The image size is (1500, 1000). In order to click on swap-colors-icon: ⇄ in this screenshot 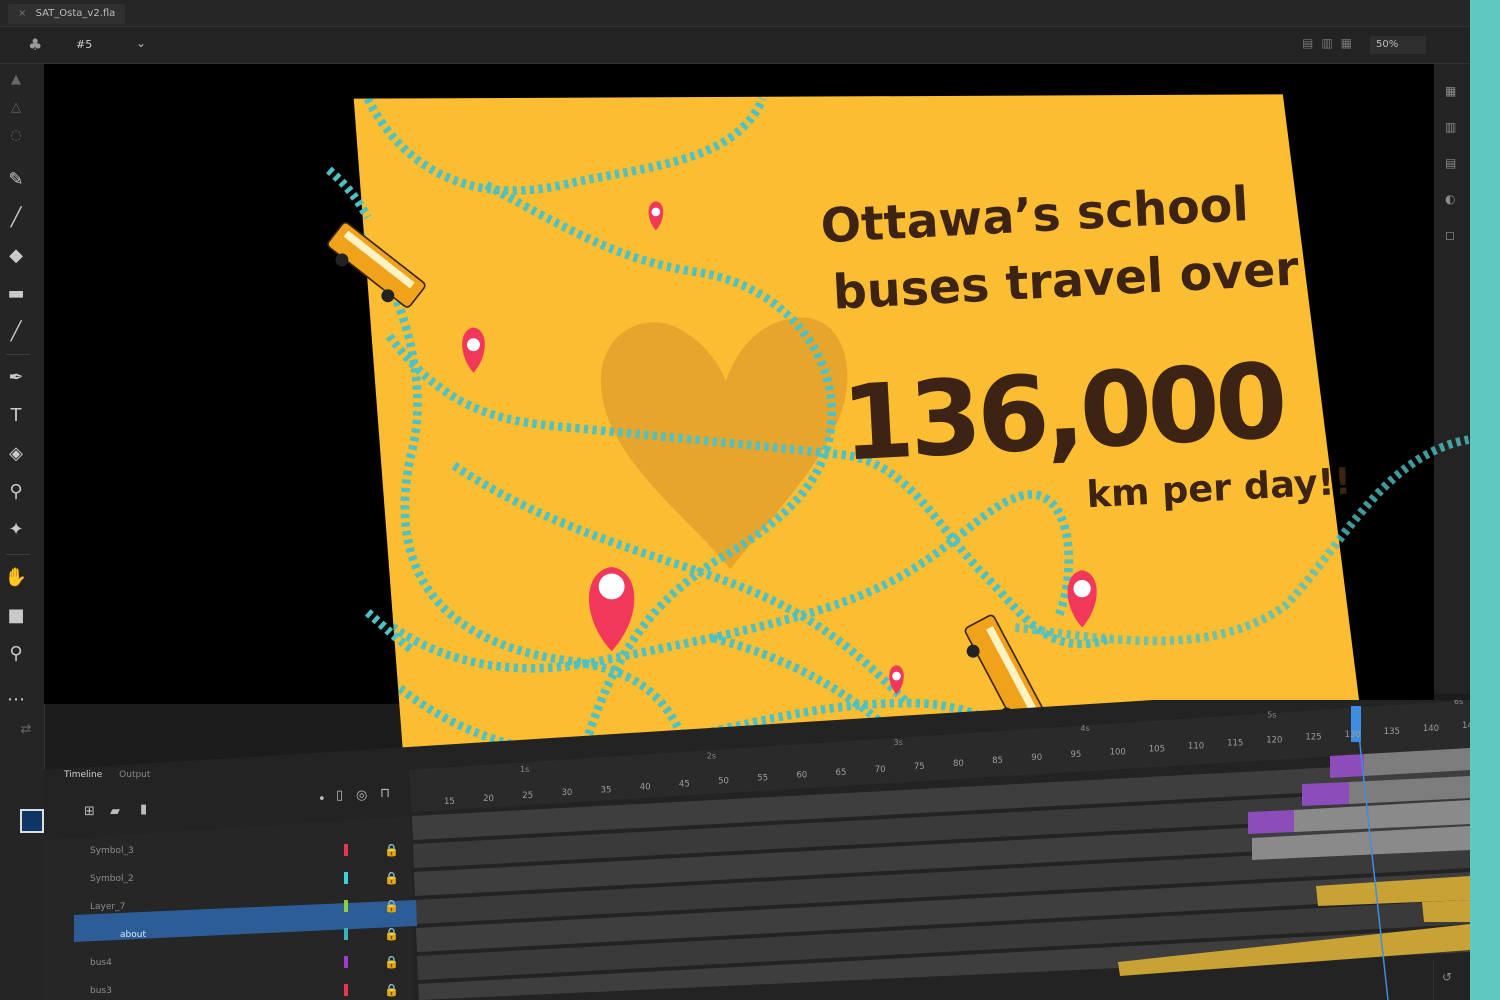, I will do `click(26, 730)`.